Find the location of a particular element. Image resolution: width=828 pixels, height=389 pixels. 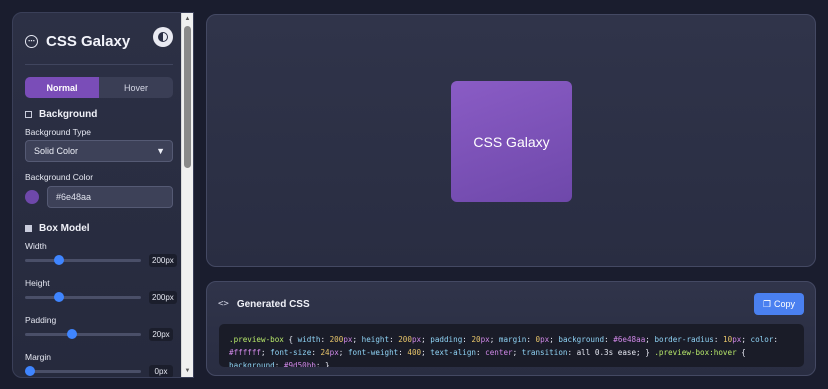

padding-slider is located at coordinates (83, 334).